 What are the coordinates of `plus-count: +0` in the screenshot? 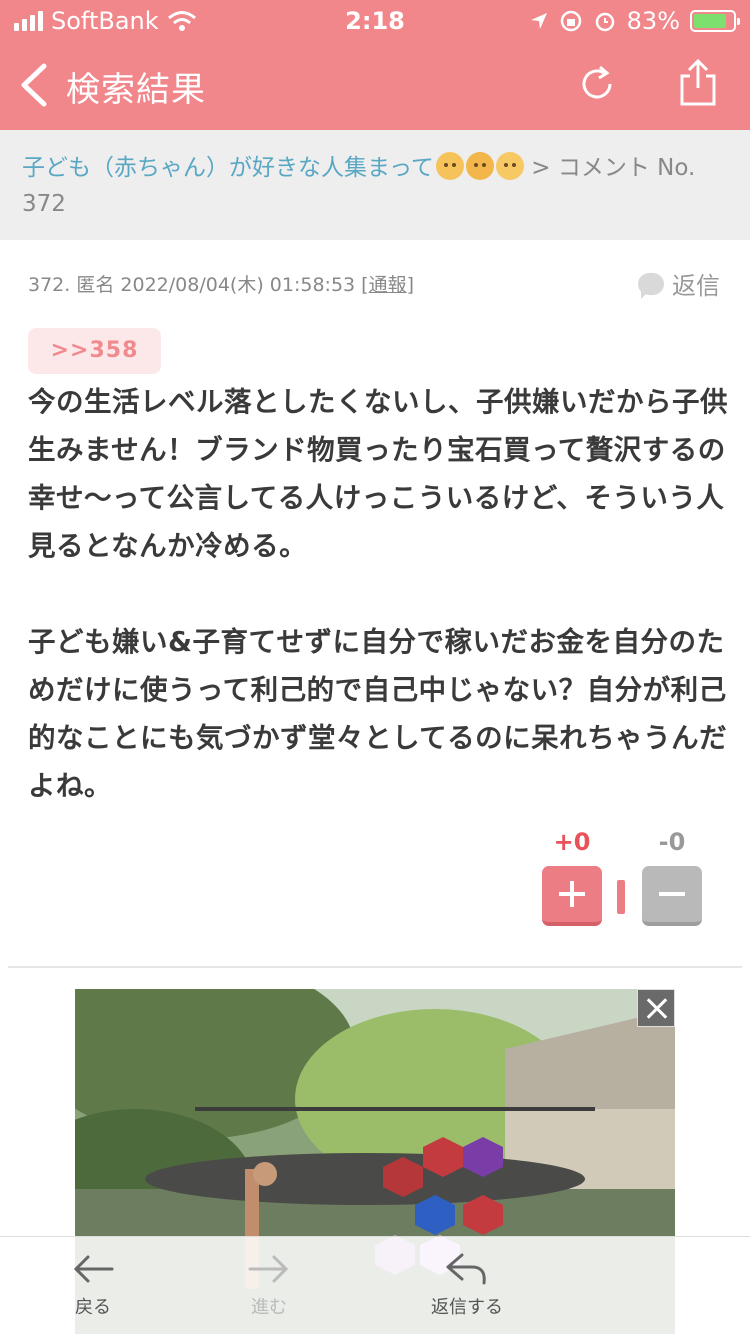 It's located at (572, 842).